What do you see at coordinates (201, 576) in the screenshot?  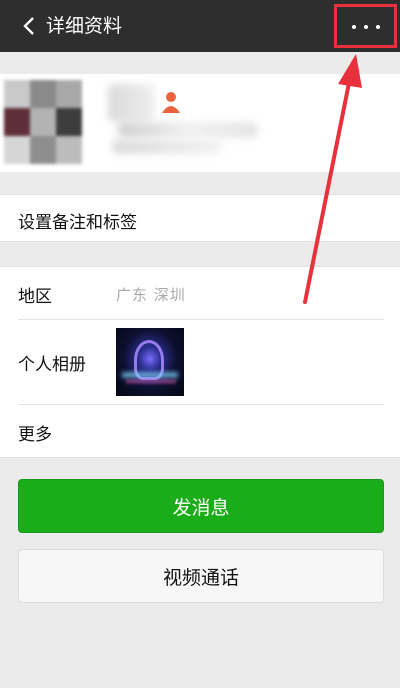 I see `video-call-button: 视频通话` at bounding box center [201, 576].